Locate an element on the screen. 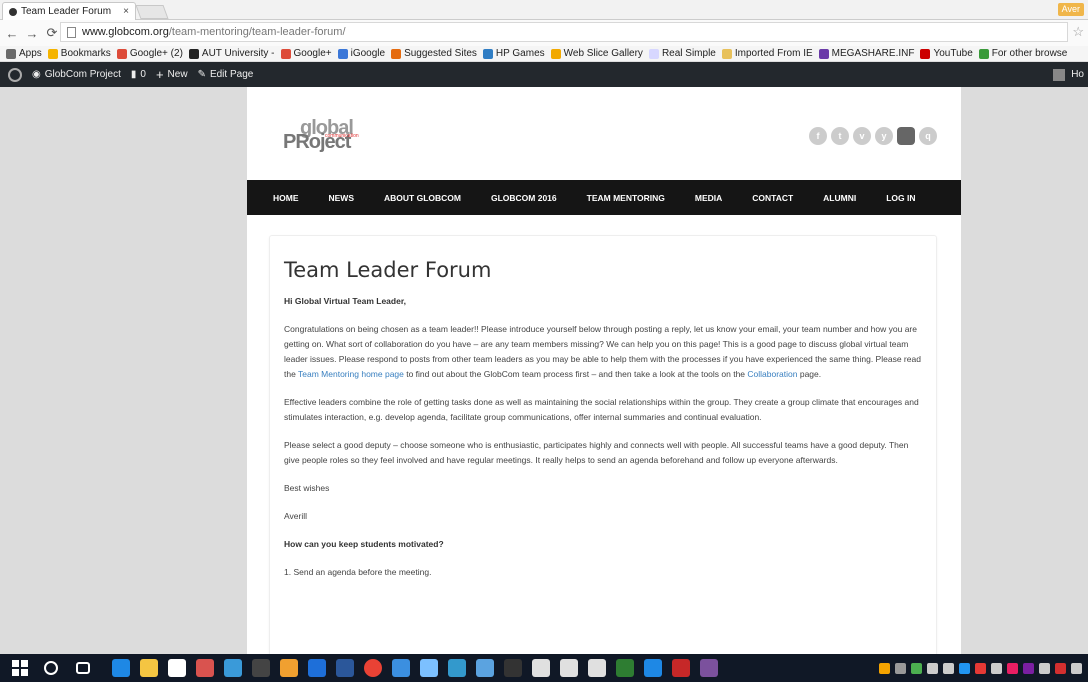 The image size is (1088, 682). bookmark-item: MEGASHARE.INF is located at coordinates (866, 53).